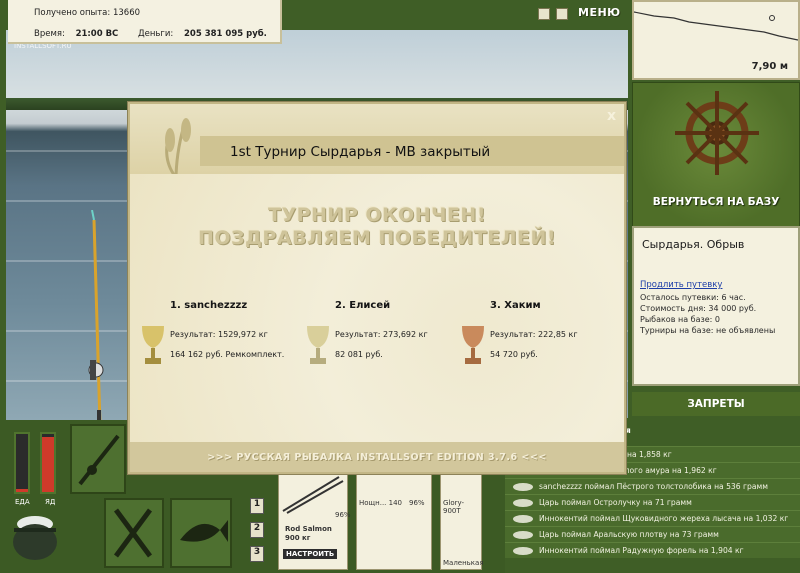  What do you see at coordinates (360, 152) in the screenshot?
I see `dialog-title: 1st Турнир Сырдарья - МВ закрытый` at bounding box center [360, 152].